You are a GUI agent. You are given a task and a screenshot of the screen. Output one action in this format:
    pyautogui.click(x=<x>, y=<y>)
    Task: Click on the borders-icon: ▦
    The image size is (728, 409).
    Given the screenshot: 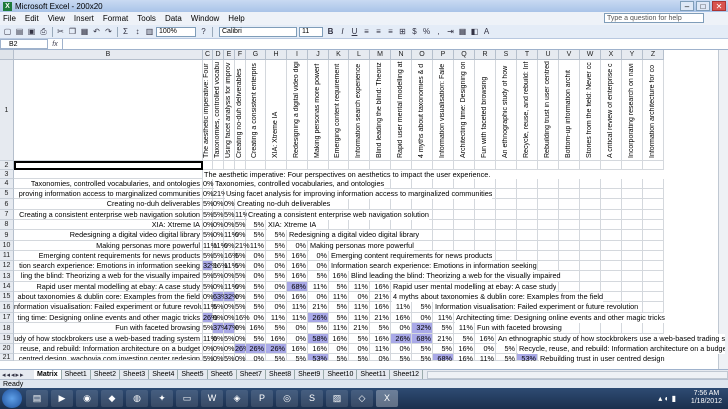 What is the action you would take?
    pyautogui.click(x=462, y=32)
    